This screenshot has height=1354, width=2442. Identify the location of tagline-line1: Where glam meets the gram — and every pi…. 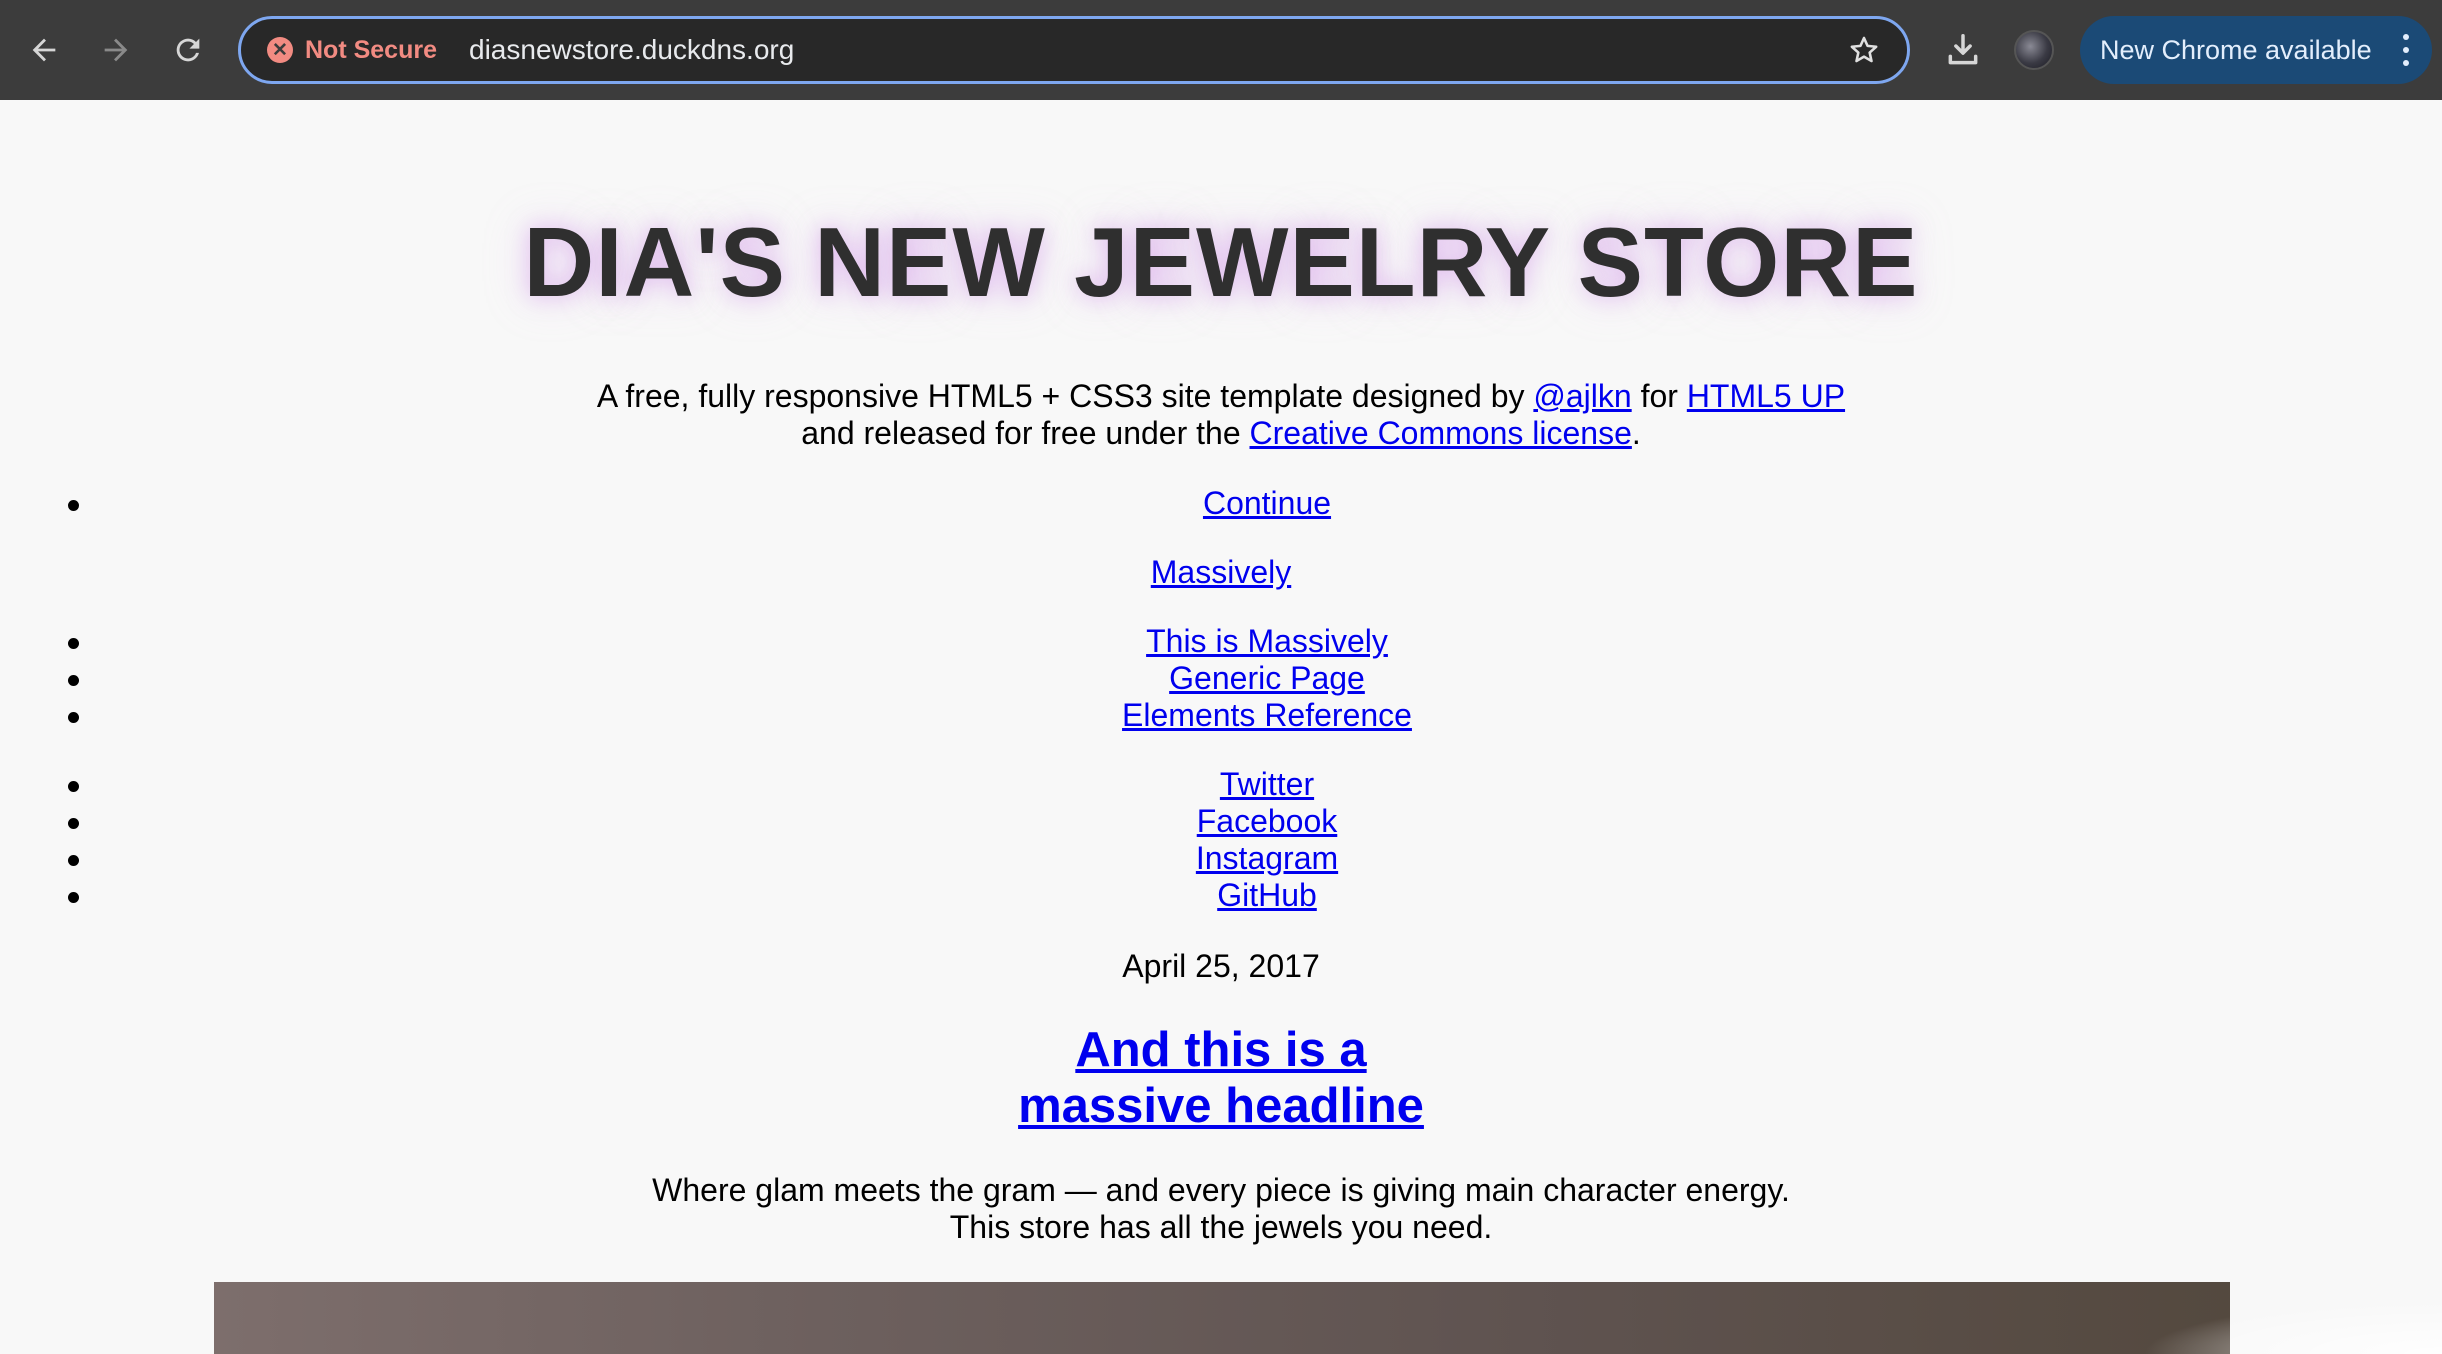
(1221, 1190).